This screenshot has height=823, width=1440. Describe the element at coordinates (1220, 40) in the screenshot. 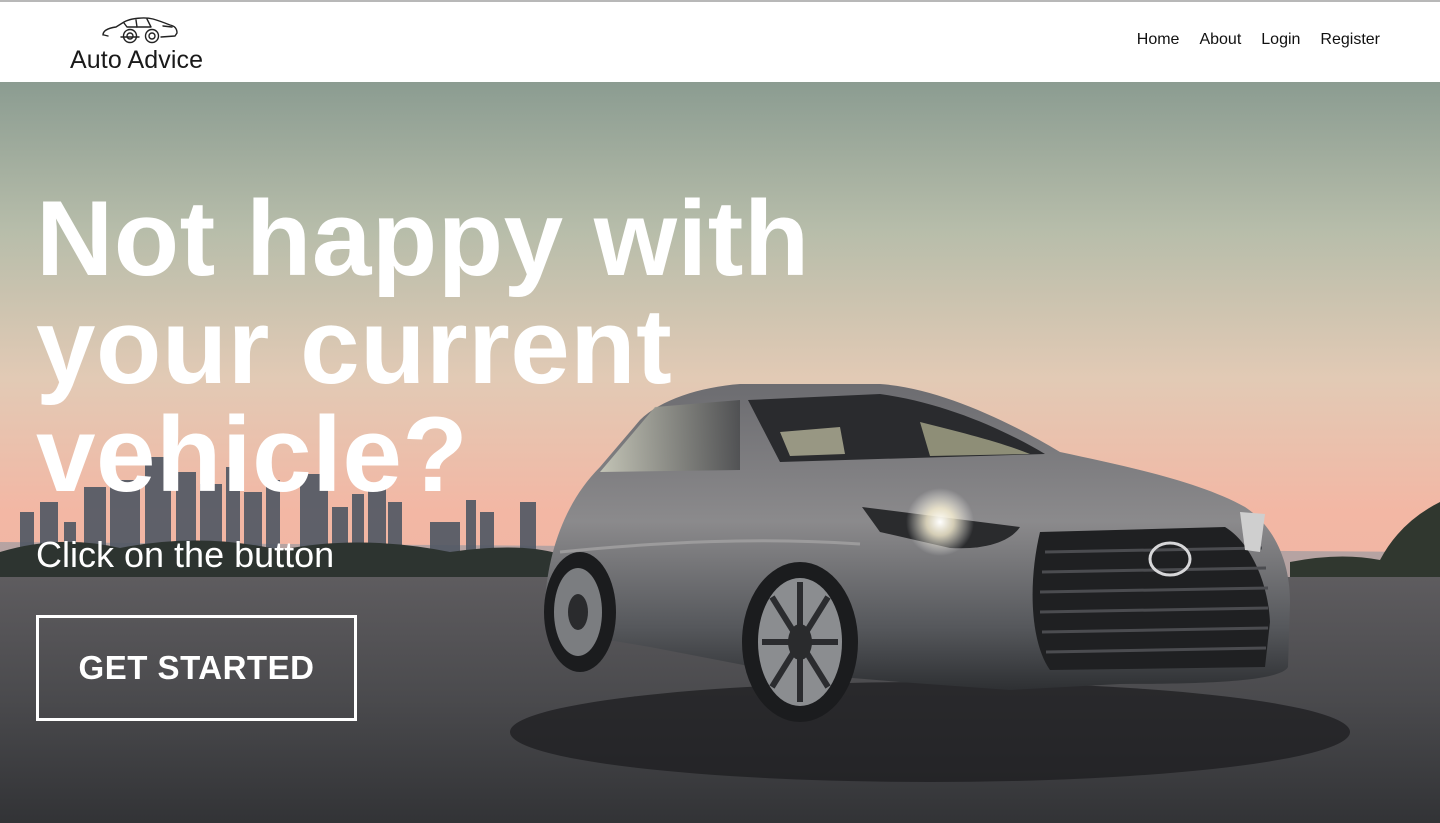

I see `nav-about-link: About` at that location.